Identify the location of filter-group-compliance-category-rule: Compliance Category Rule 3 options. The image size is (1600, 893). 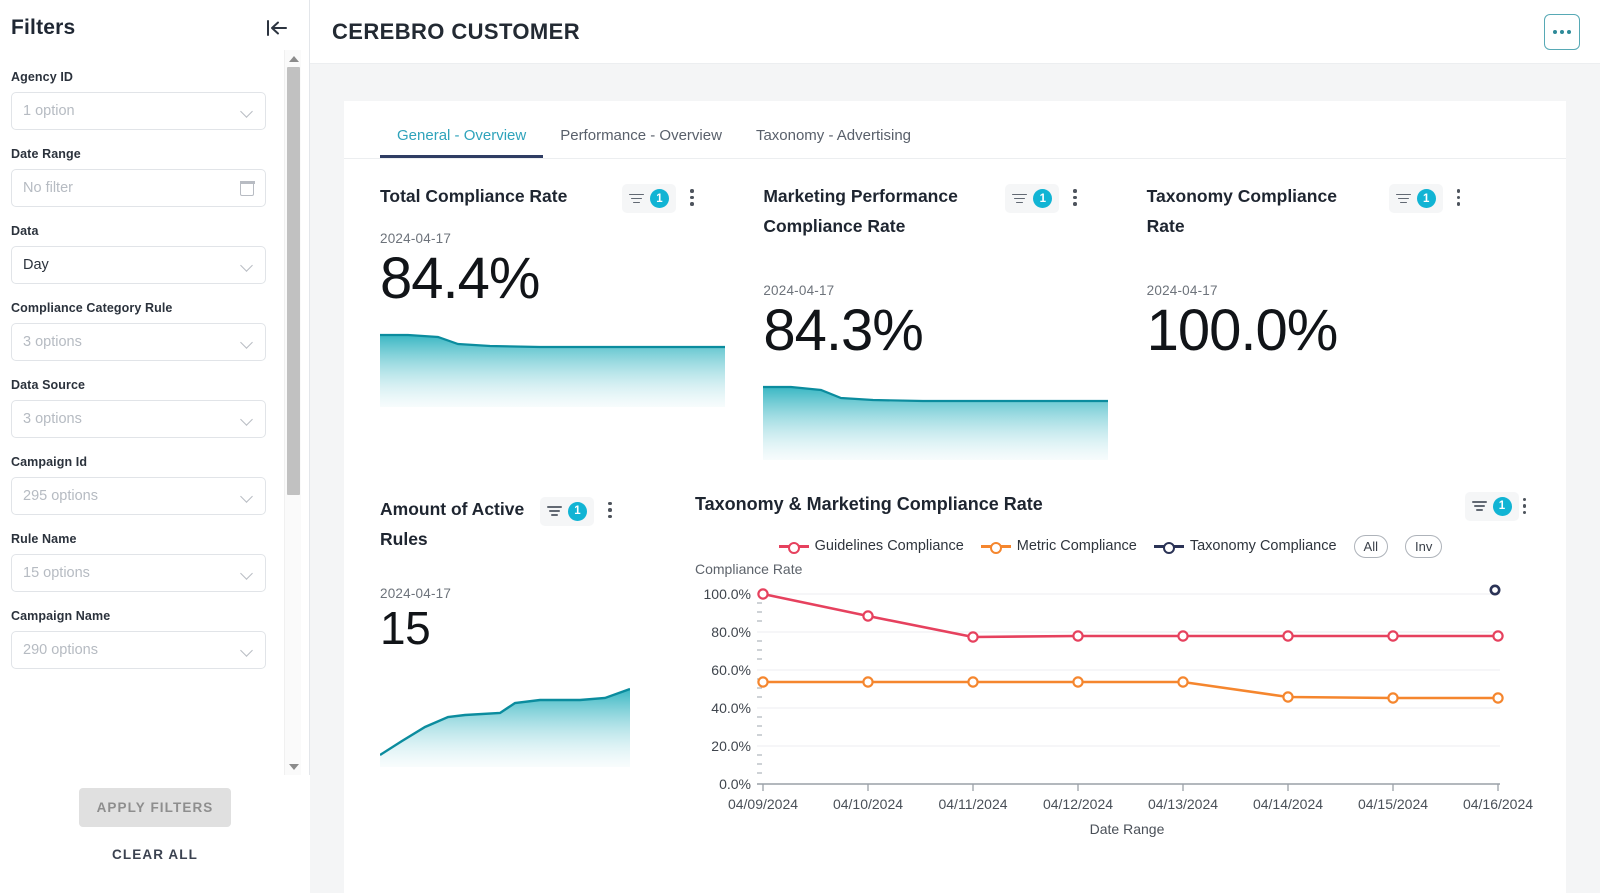
(138, 331).